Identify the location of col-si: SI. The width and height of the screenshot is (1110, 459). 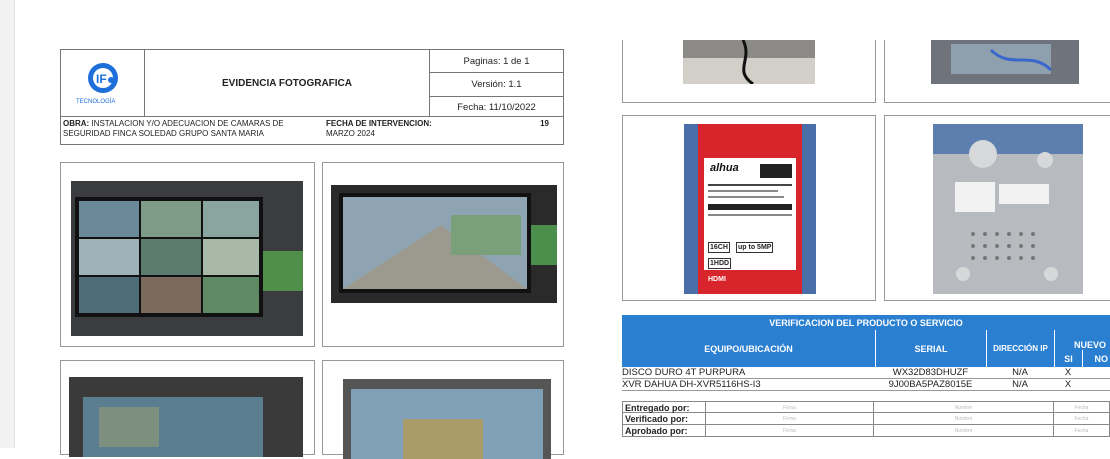
(1068, 358).